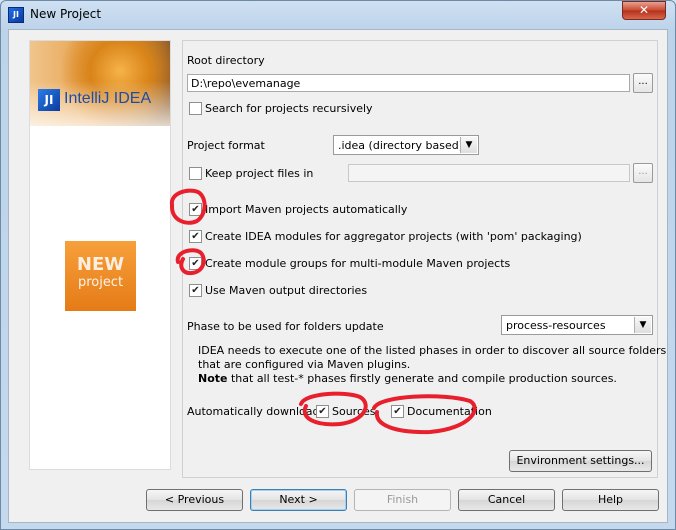 This screenshot has width=676, height=530. What do you see at coordinates (424, 414) in the screenshot?
I see `annotation-circle-documentation` at bounding box center [424, 414].